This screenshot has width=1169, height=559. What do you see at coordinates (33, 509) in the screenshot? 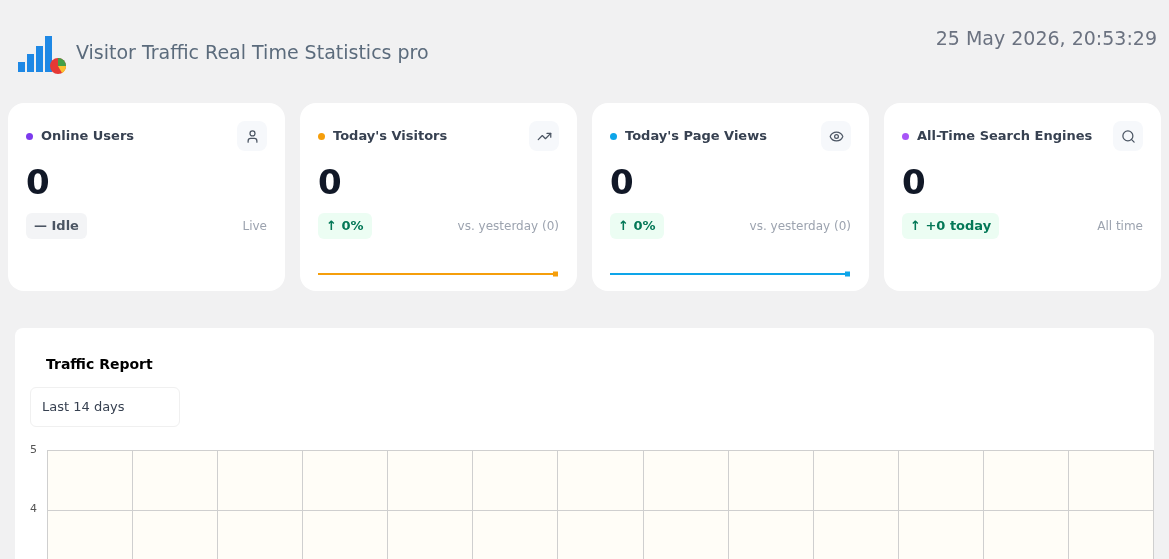
I see `y-axis-label: 4` at bounding box center [33, 509].